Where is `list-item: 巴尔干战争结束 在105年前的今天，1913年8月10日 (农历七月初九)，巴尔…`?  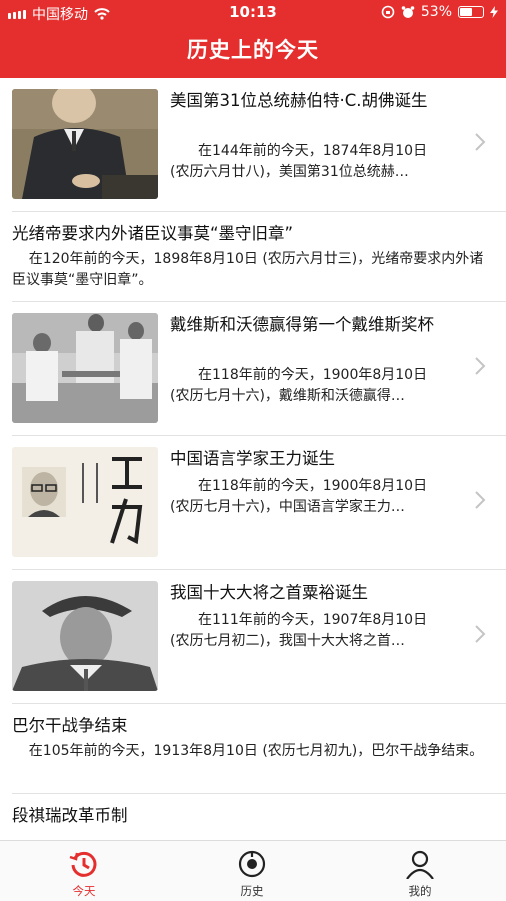 list-item: 巴尔干战争结束 在105年前的今天，1913年8月10日 (农历七月初九)，巴尔… is located at coordinates (253, 749).